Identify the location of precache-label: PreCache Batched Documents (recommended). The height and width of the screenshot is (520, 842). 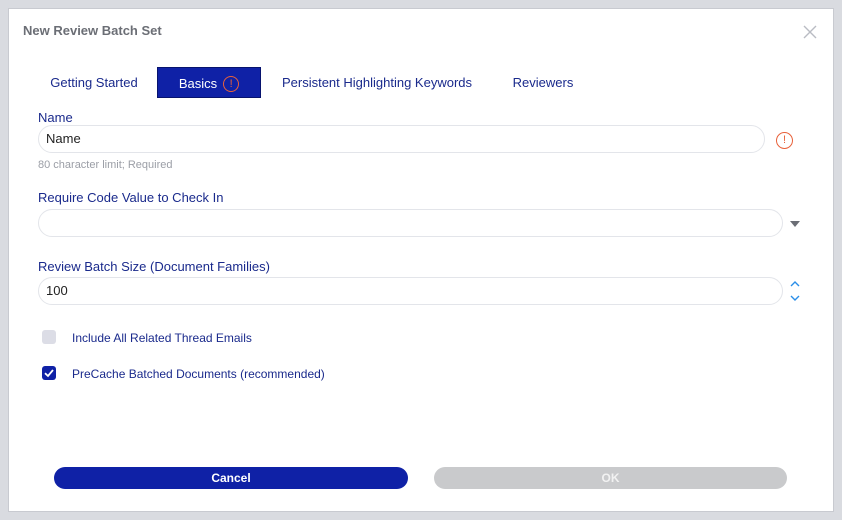
(198, 374).